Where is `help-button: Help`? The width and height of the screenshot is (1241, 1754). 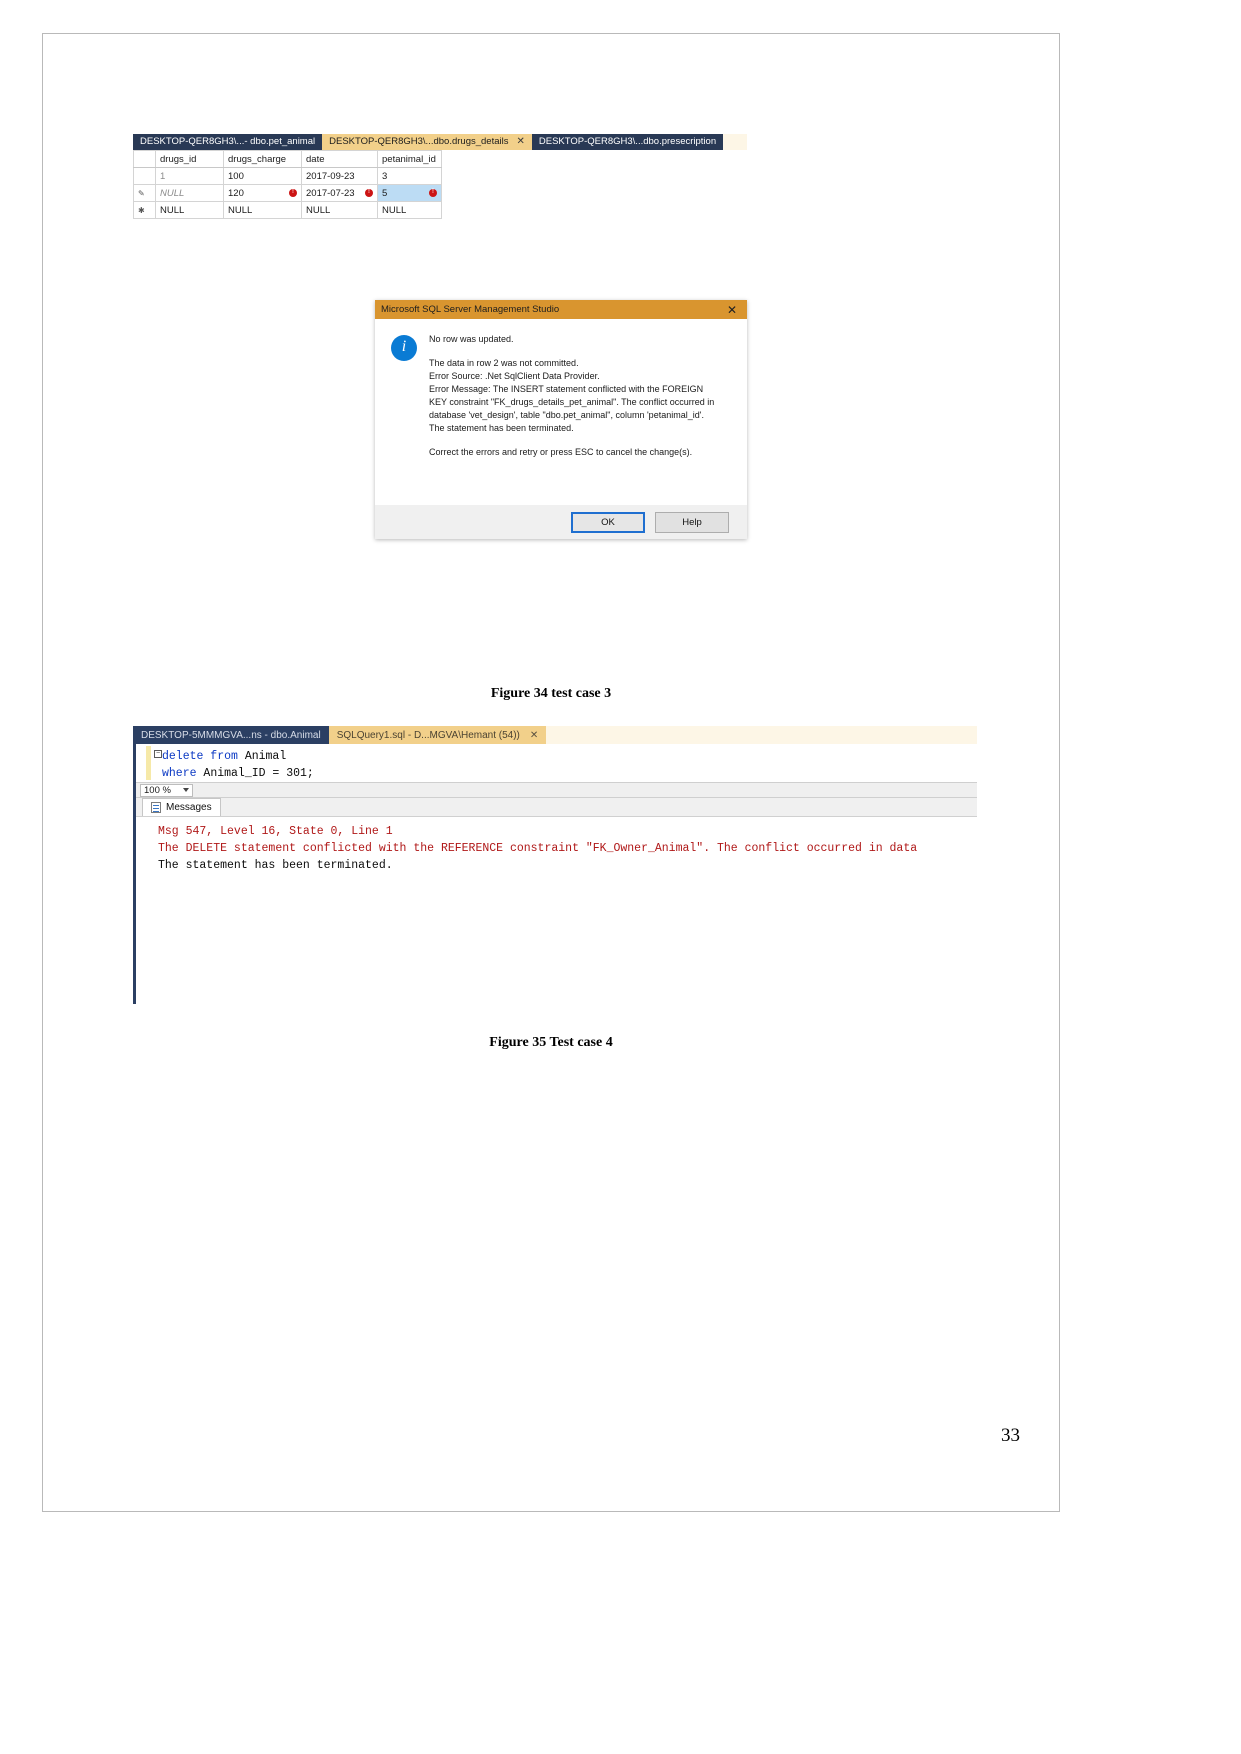
help-button: Help is located at coordinates (692, 522).